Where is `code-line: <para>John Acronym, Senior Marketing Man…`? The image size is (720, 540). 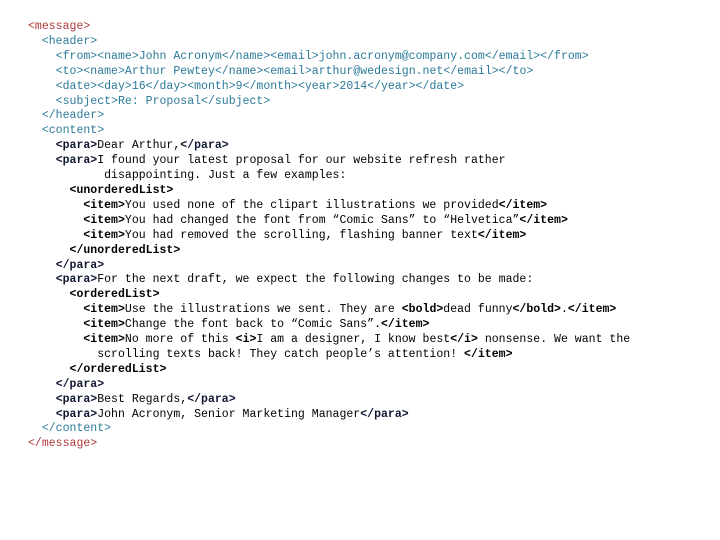 code-line: <para>John Acronym, Senior Marketing Man… is located at coordinates (360, 415).